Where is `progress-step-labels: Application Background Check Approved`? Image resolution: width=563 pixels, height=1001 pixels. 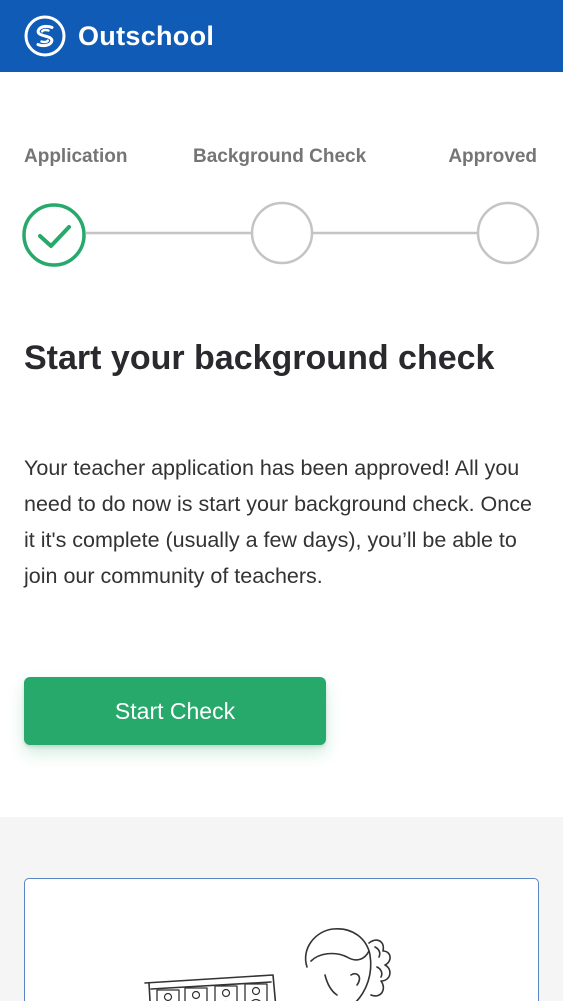 progress-step-labels: Application Background Check Approved is located at coordinates (281, 159).